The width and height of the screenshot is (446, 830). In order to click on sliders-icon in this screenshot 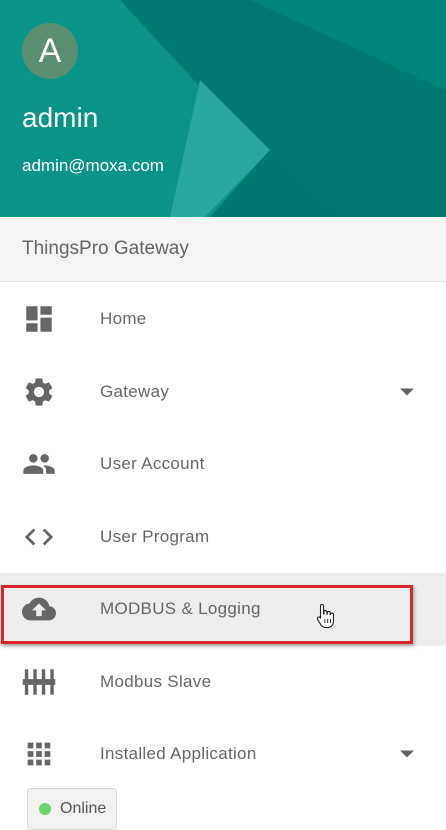, I will do `click(39, 682)`.